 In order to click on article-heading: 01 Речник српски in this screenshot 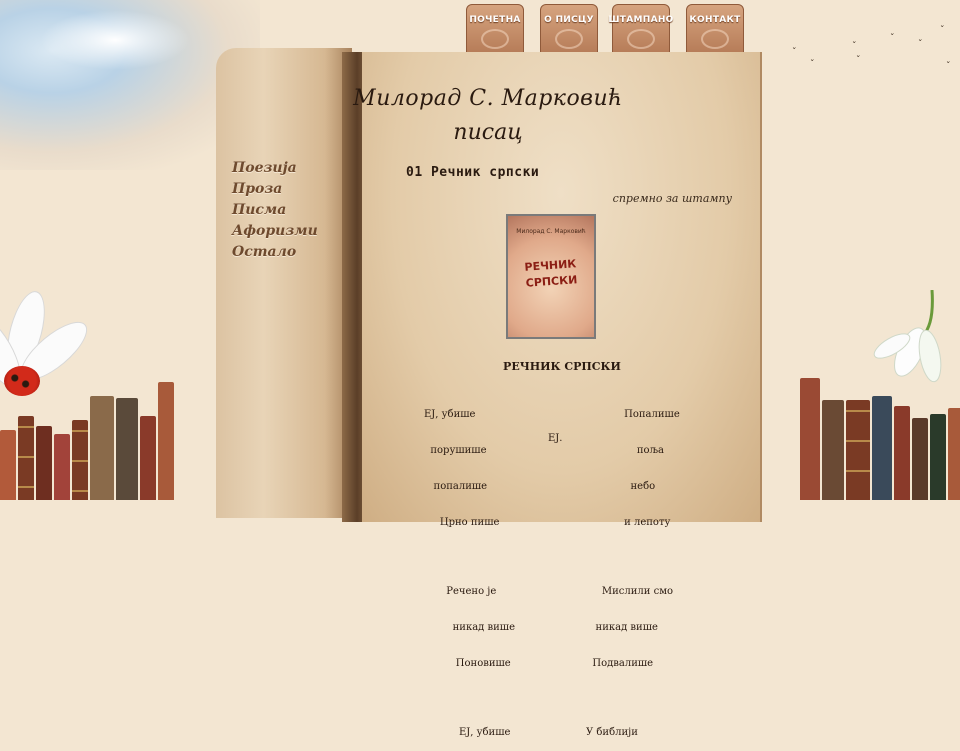, I will do `click(473, 172)`.